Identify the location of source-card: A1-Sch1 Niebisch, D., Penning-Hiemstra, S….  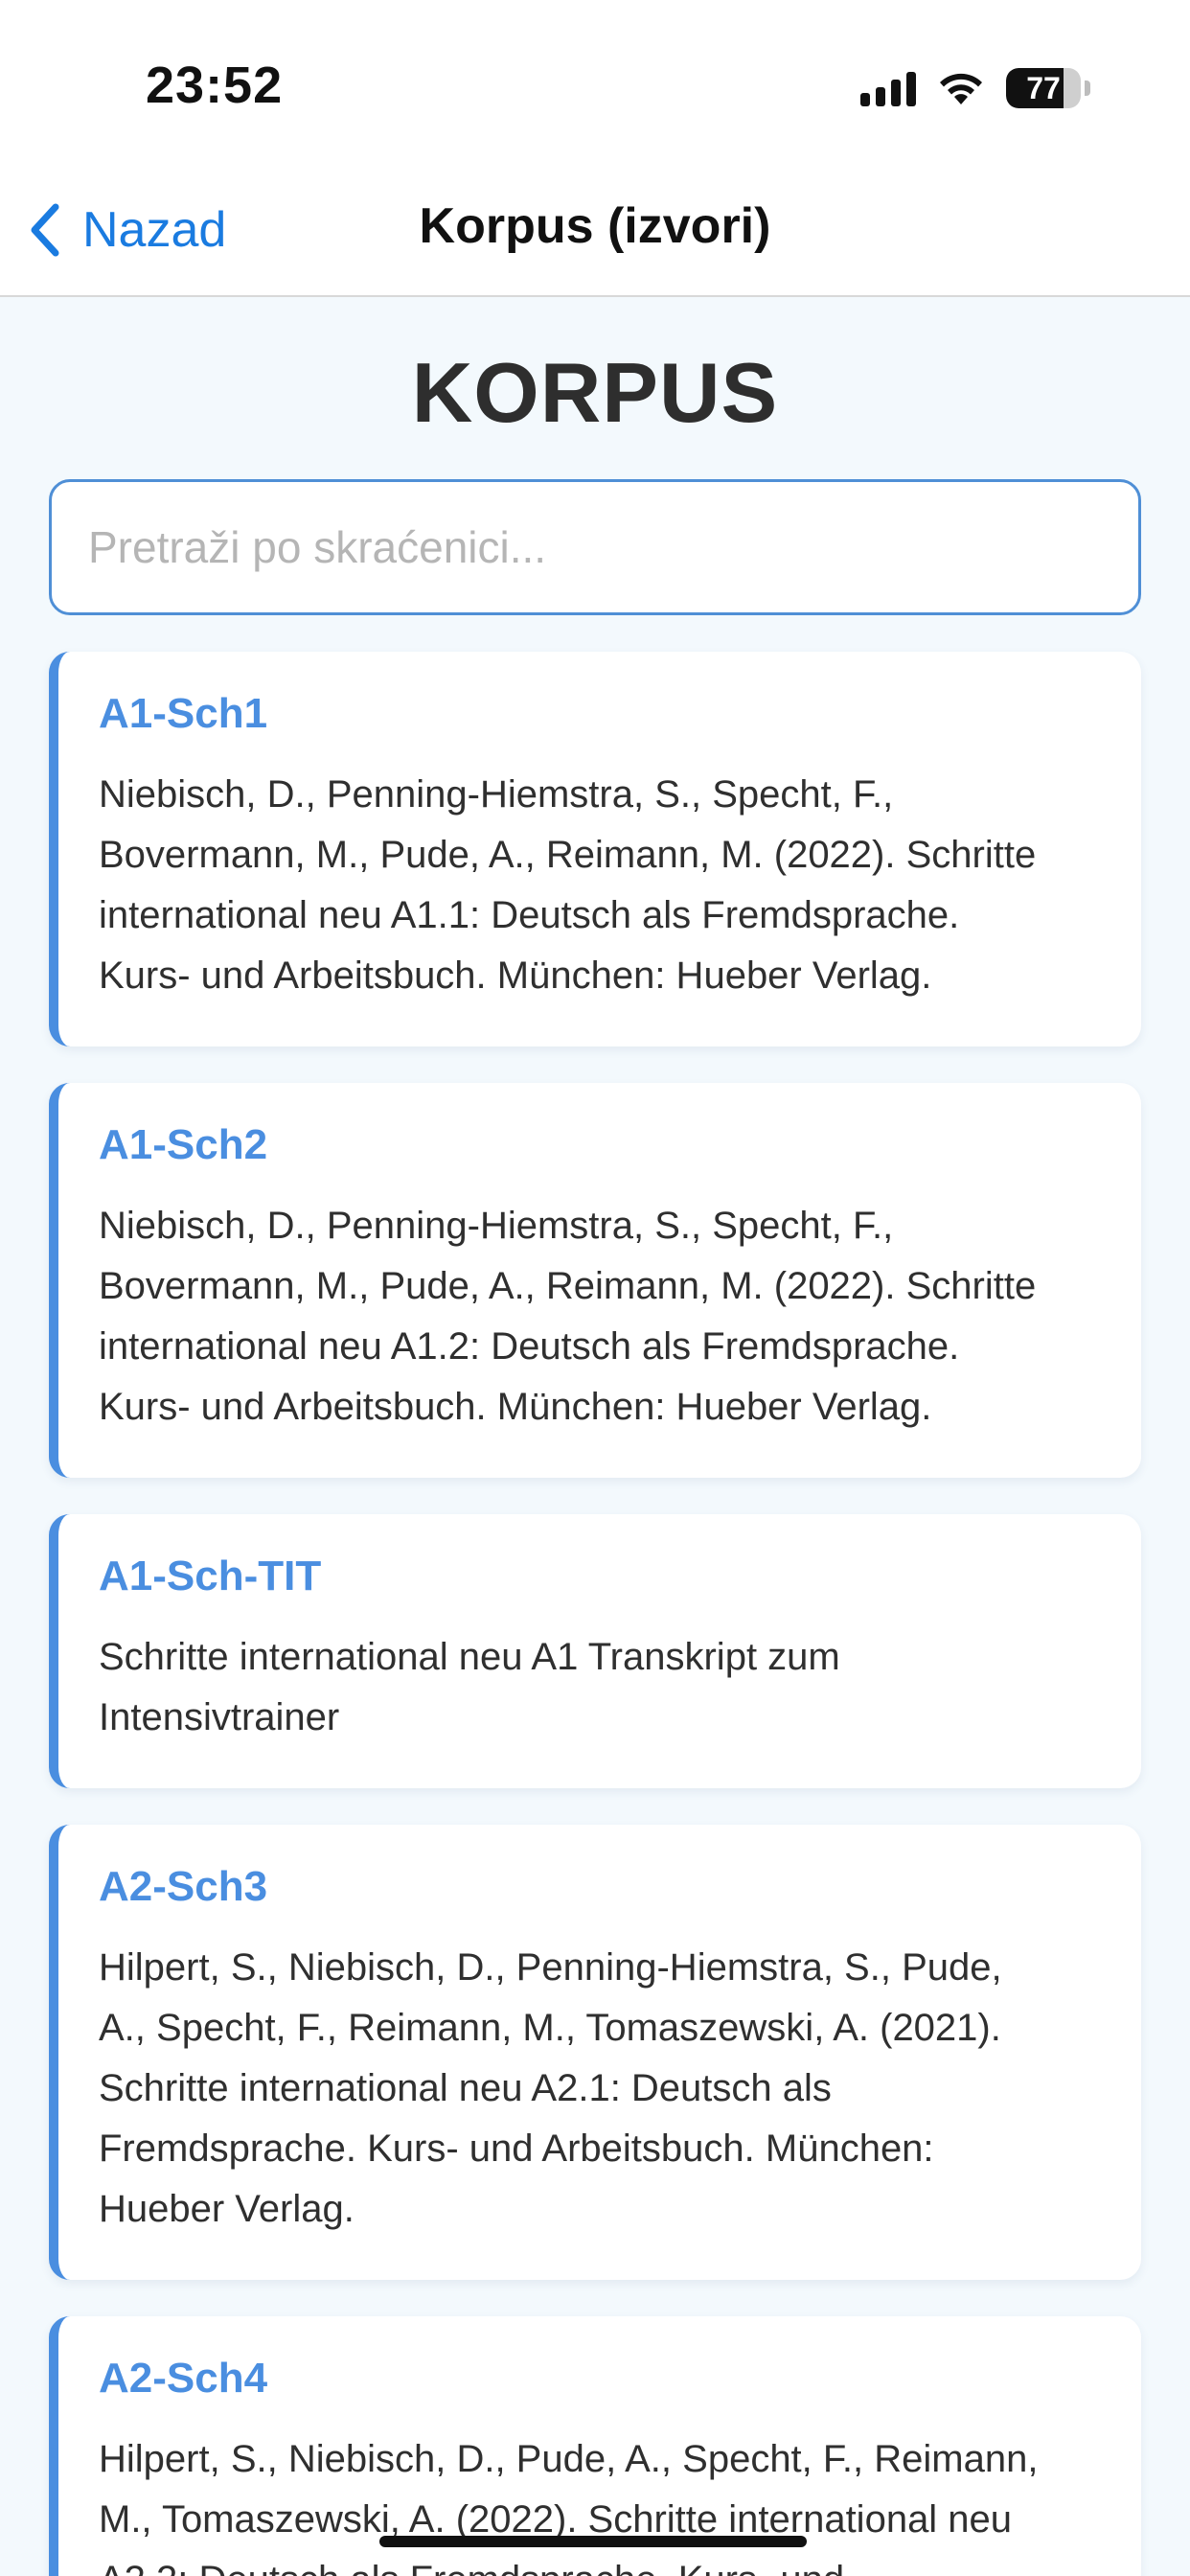
(595, 849).